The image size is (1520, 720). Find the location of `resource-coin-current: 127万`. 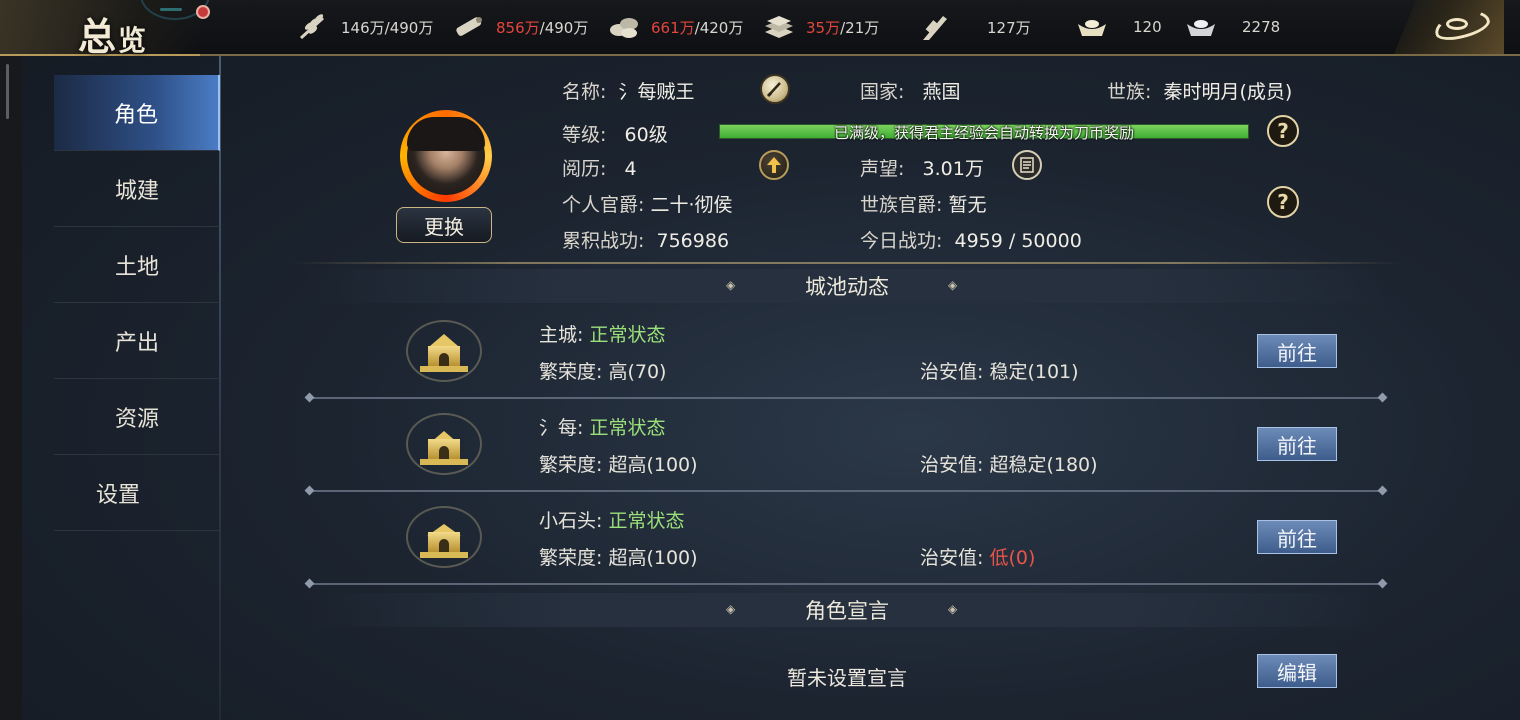

resource-coin-current: 127万 is located at coordinates (1009, 27).